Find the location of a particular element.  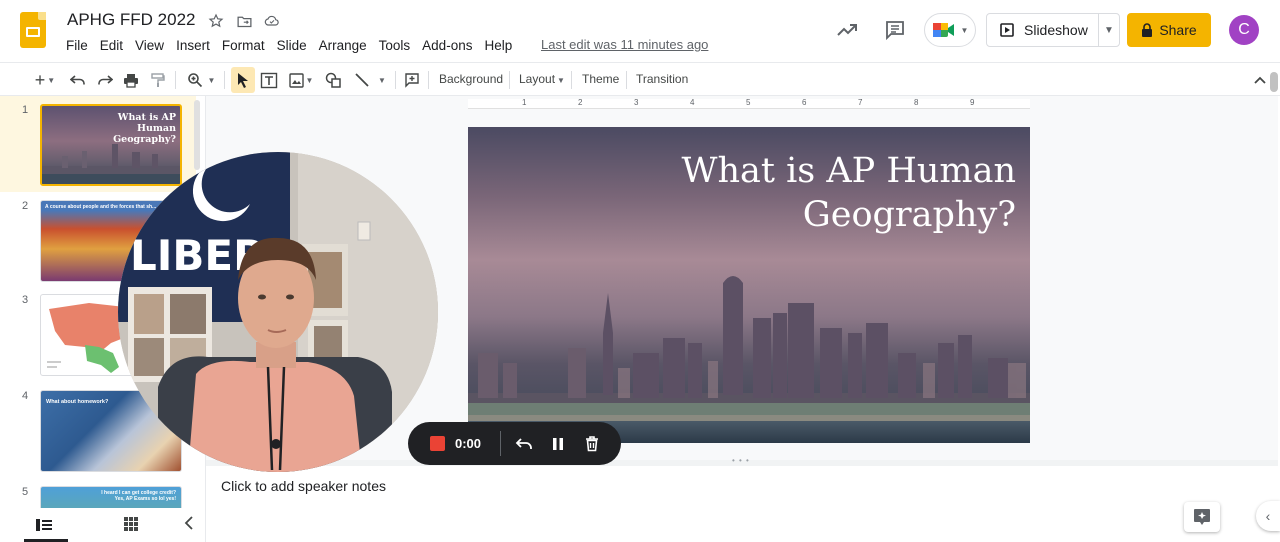

cursor-icon is located at coordinates (243, 80).